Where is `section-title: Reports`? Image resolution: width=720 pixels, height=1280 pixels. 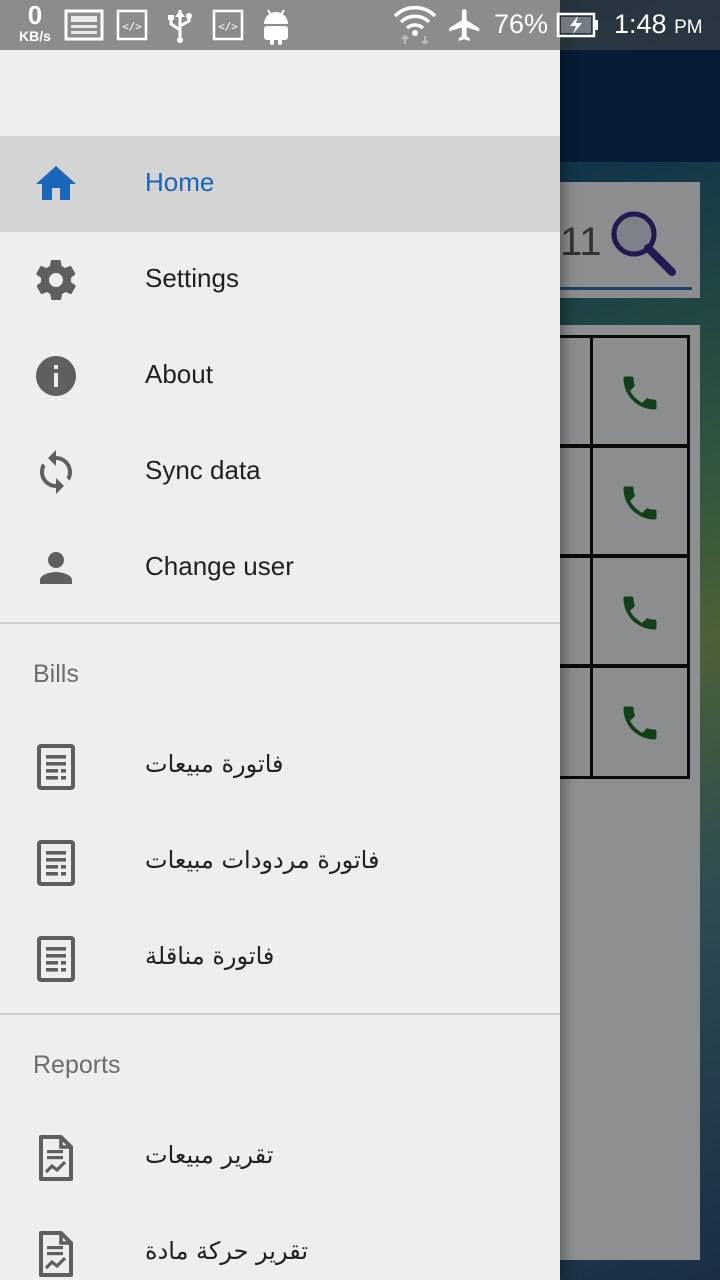
section-title: Reports is located at coordinates (77, 1065).